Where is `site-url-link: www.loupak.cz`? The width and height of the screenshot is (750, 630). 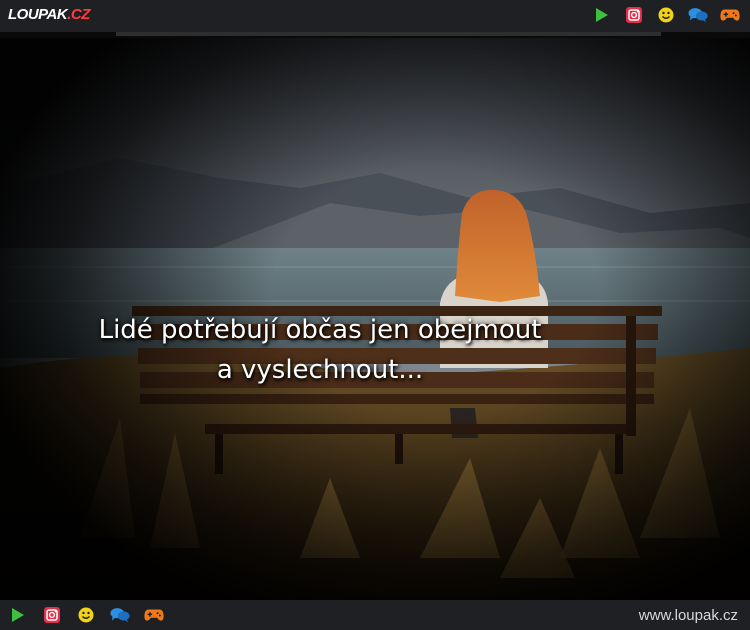 site-url-link: www.loupak.cz is located at coordinates (688, 615).